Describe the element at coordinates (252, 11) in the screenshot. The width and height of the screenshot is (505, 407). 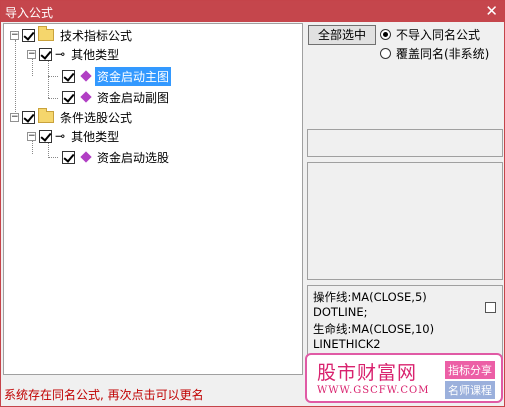
I see `title-bar: 导入公式 ✕` at that location.